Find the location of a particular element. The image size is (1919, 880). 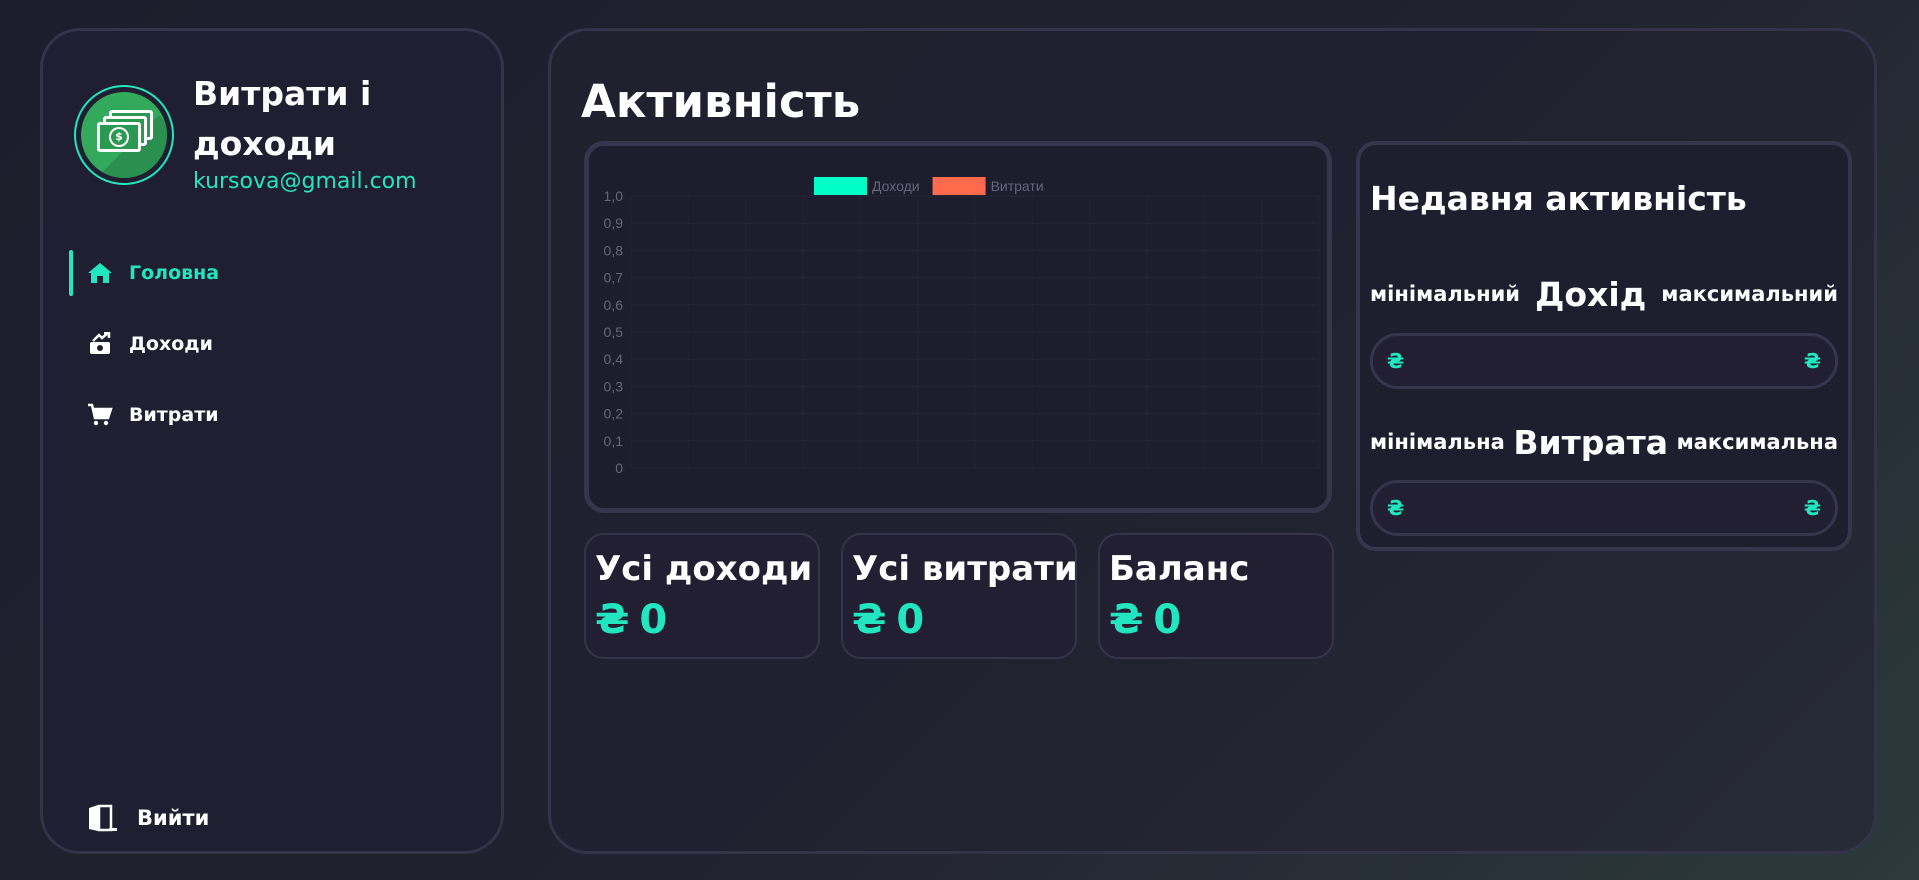

y-tick-label: 0,8 is located at coordinates (614, 250).